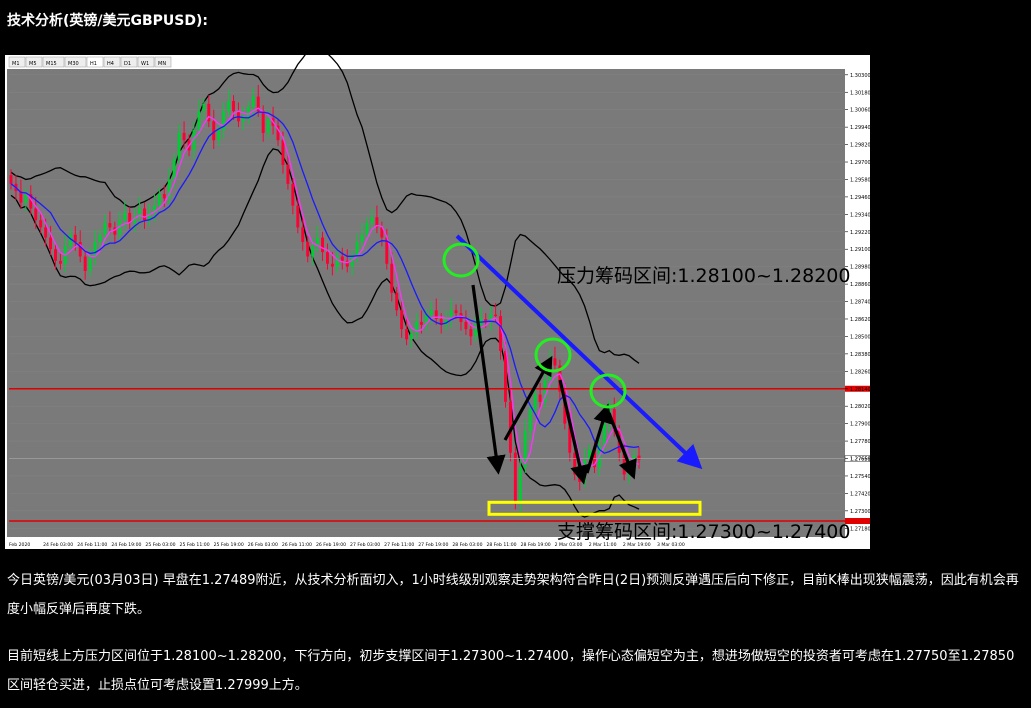  I want to click on y-tick-label: 1.28740, so click(860, 303).